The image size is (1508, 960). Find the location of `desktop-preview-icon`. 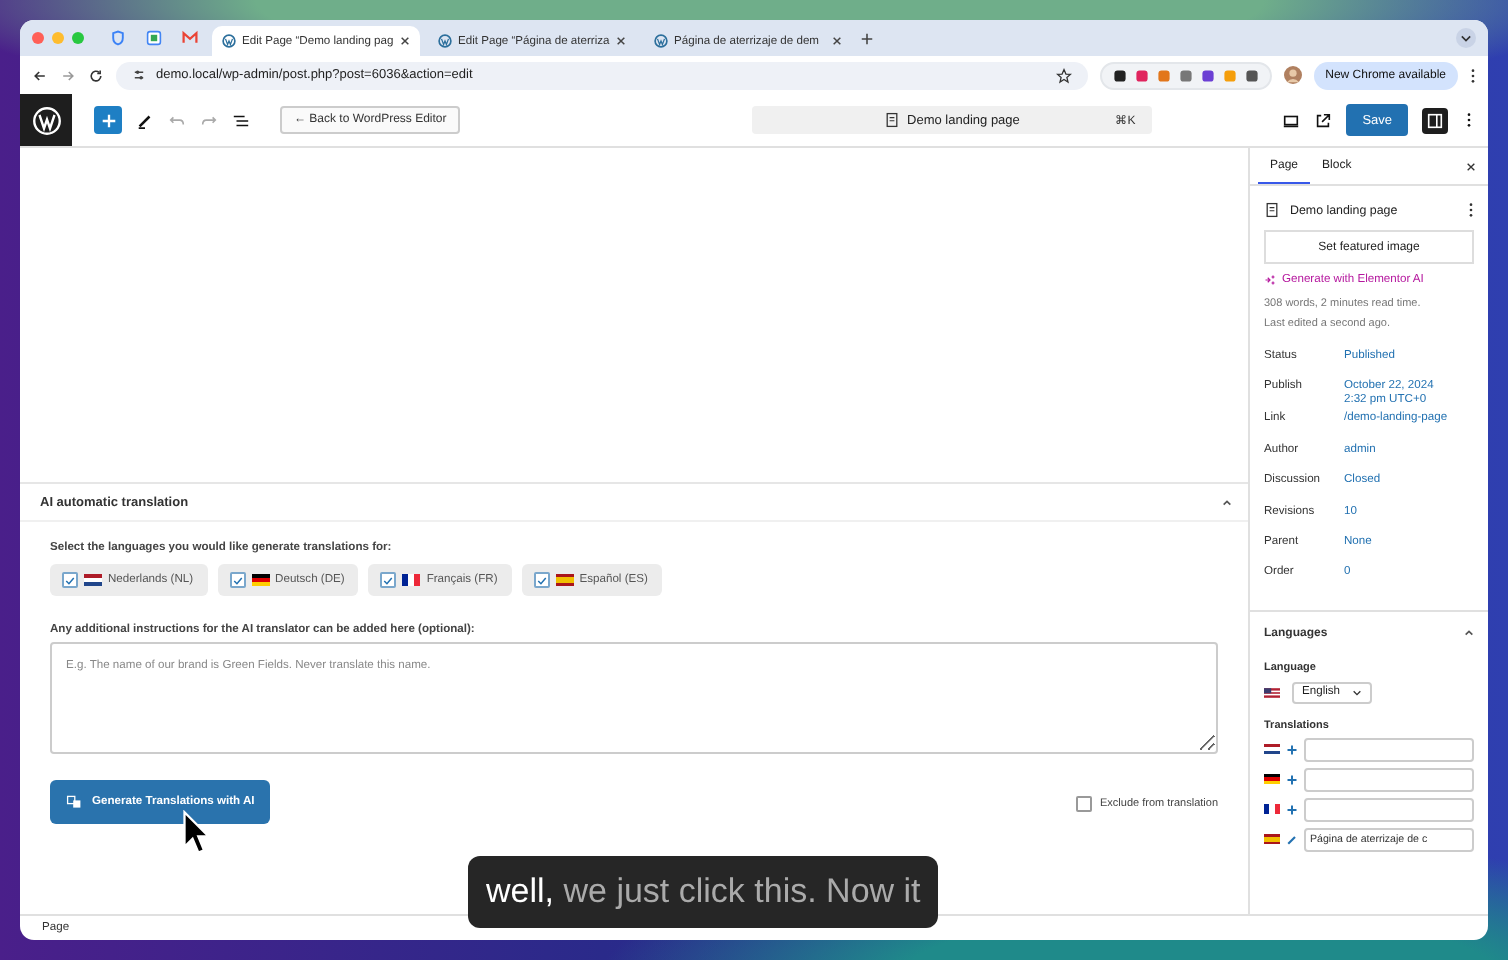

desktop-preview-icon is located at coordinates (1291, 120).